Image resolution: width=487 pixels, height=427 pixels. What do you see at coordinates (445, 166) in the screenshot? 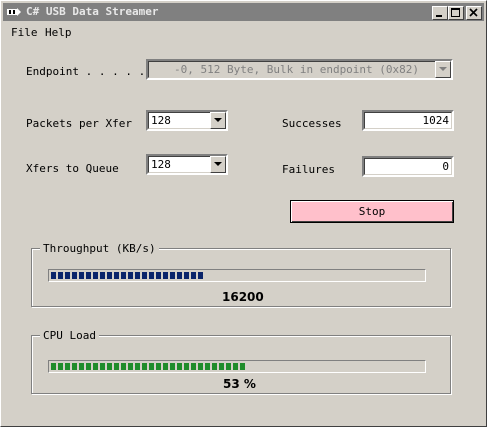
I see `failures-value: 0` at bounding box center [445, 166].